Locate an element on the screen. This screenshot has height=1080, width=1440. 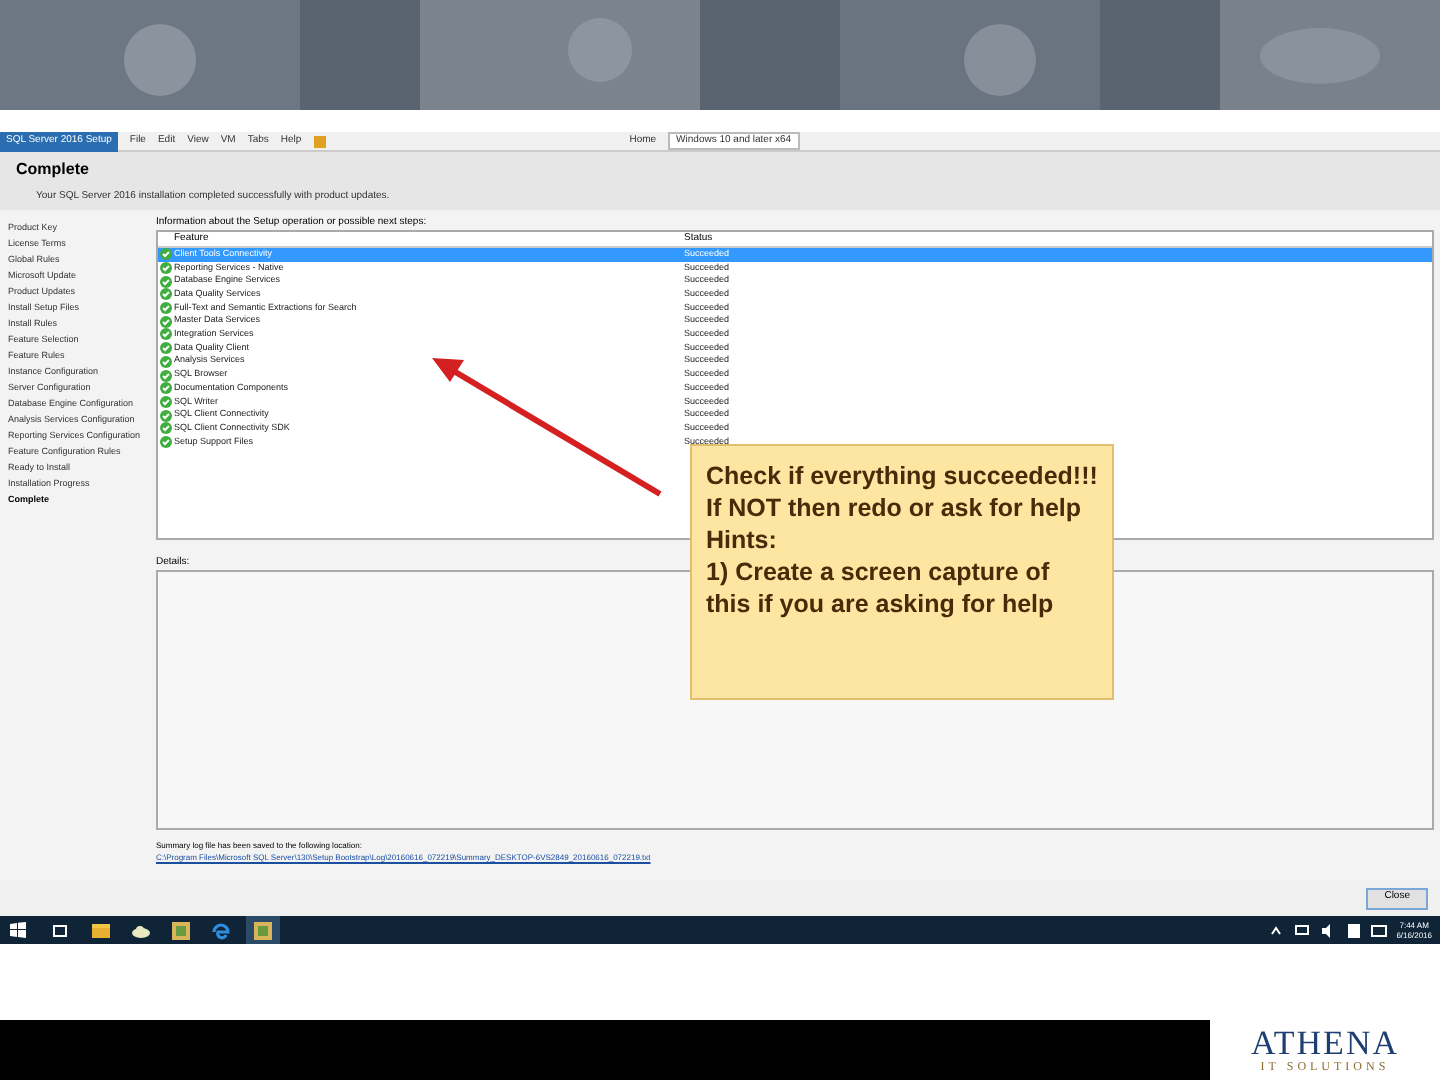
start-icon is located at coordinates (18, 930).